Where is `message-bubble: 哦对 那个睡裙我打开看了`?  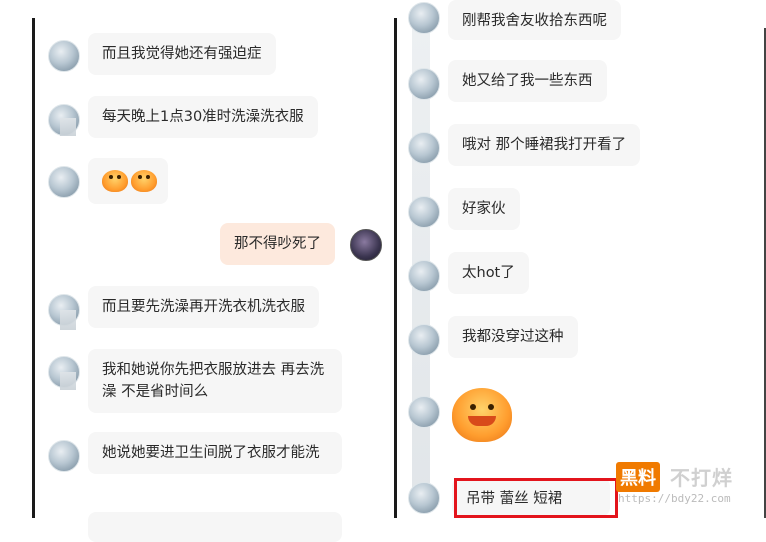
message-bubble: 哦对 那个睡裙我打开看了 is located at coordinates (544, 145).